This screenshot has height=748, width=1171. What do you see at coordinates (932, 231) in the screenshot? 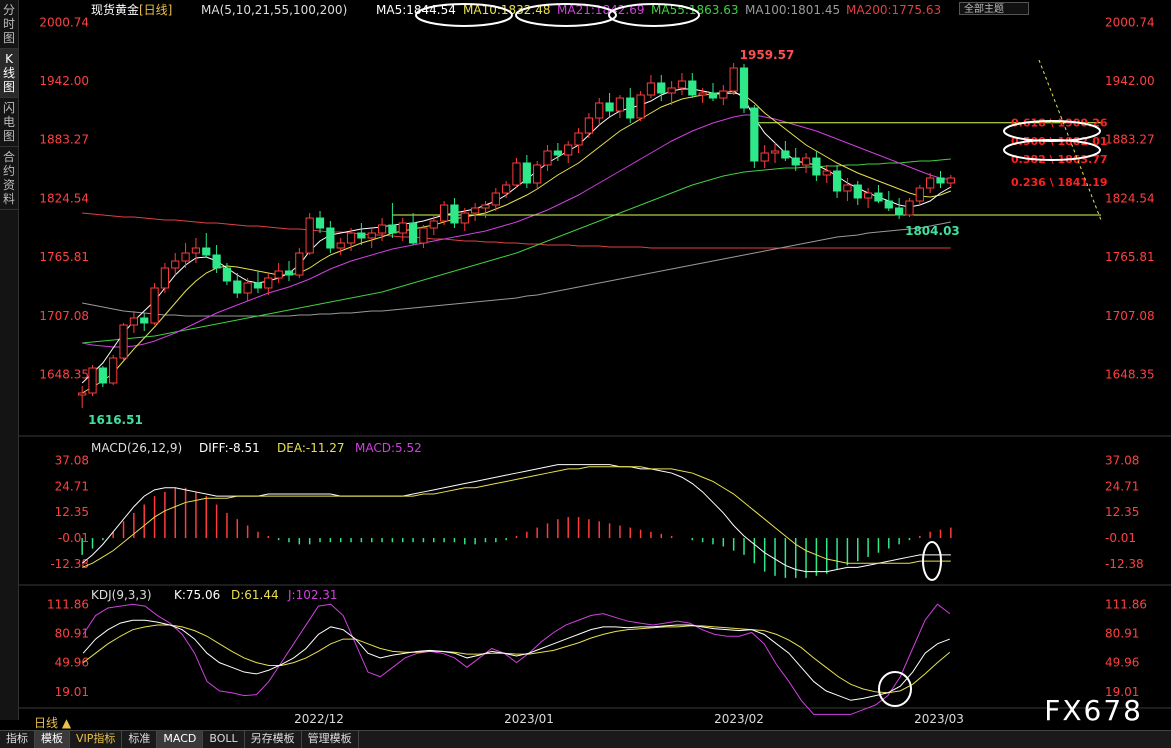
I see `price-annotation-2: 1804.03` at bounding box center [932, 231].